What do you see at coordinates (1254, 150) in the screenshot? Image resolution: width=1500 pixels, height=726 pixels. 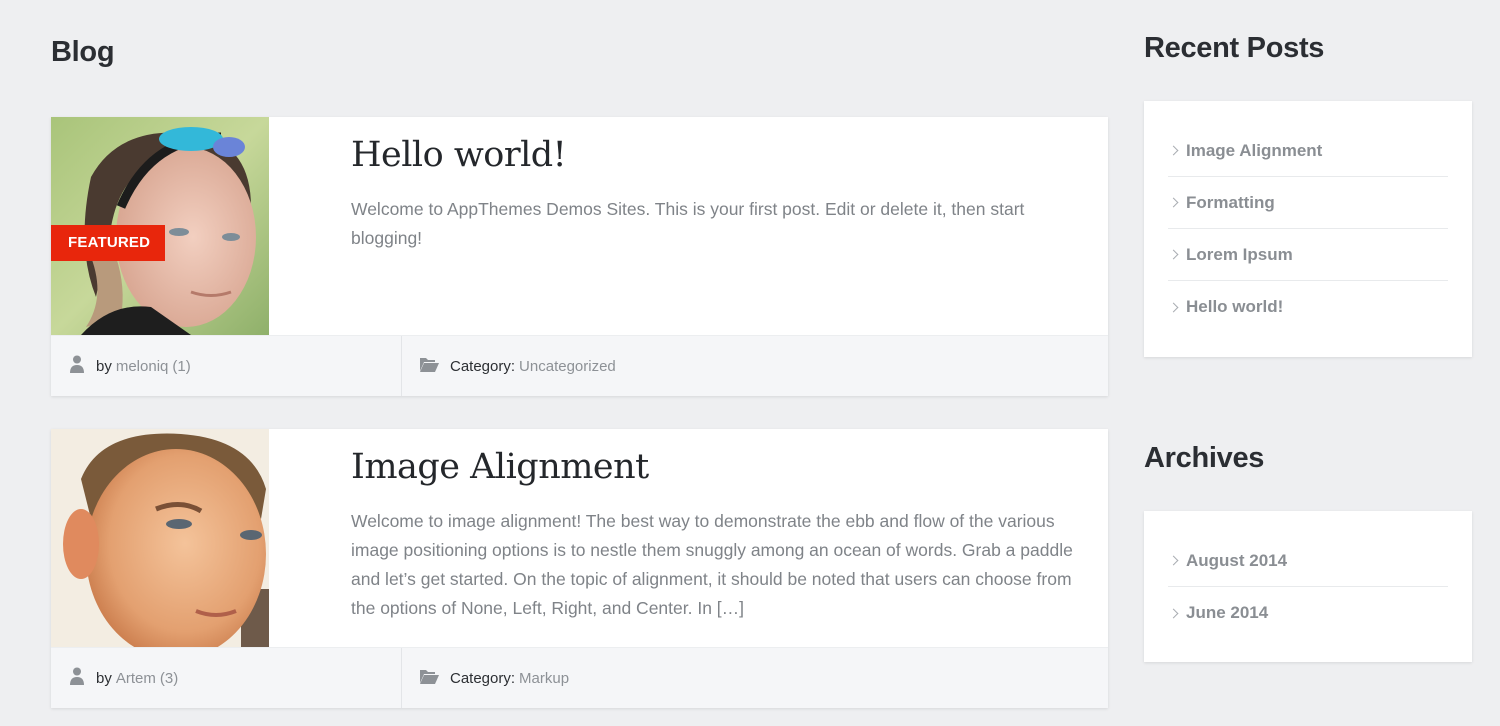 I see `recent-post-label: Image Alignment` at bounding box center [1254, 150].